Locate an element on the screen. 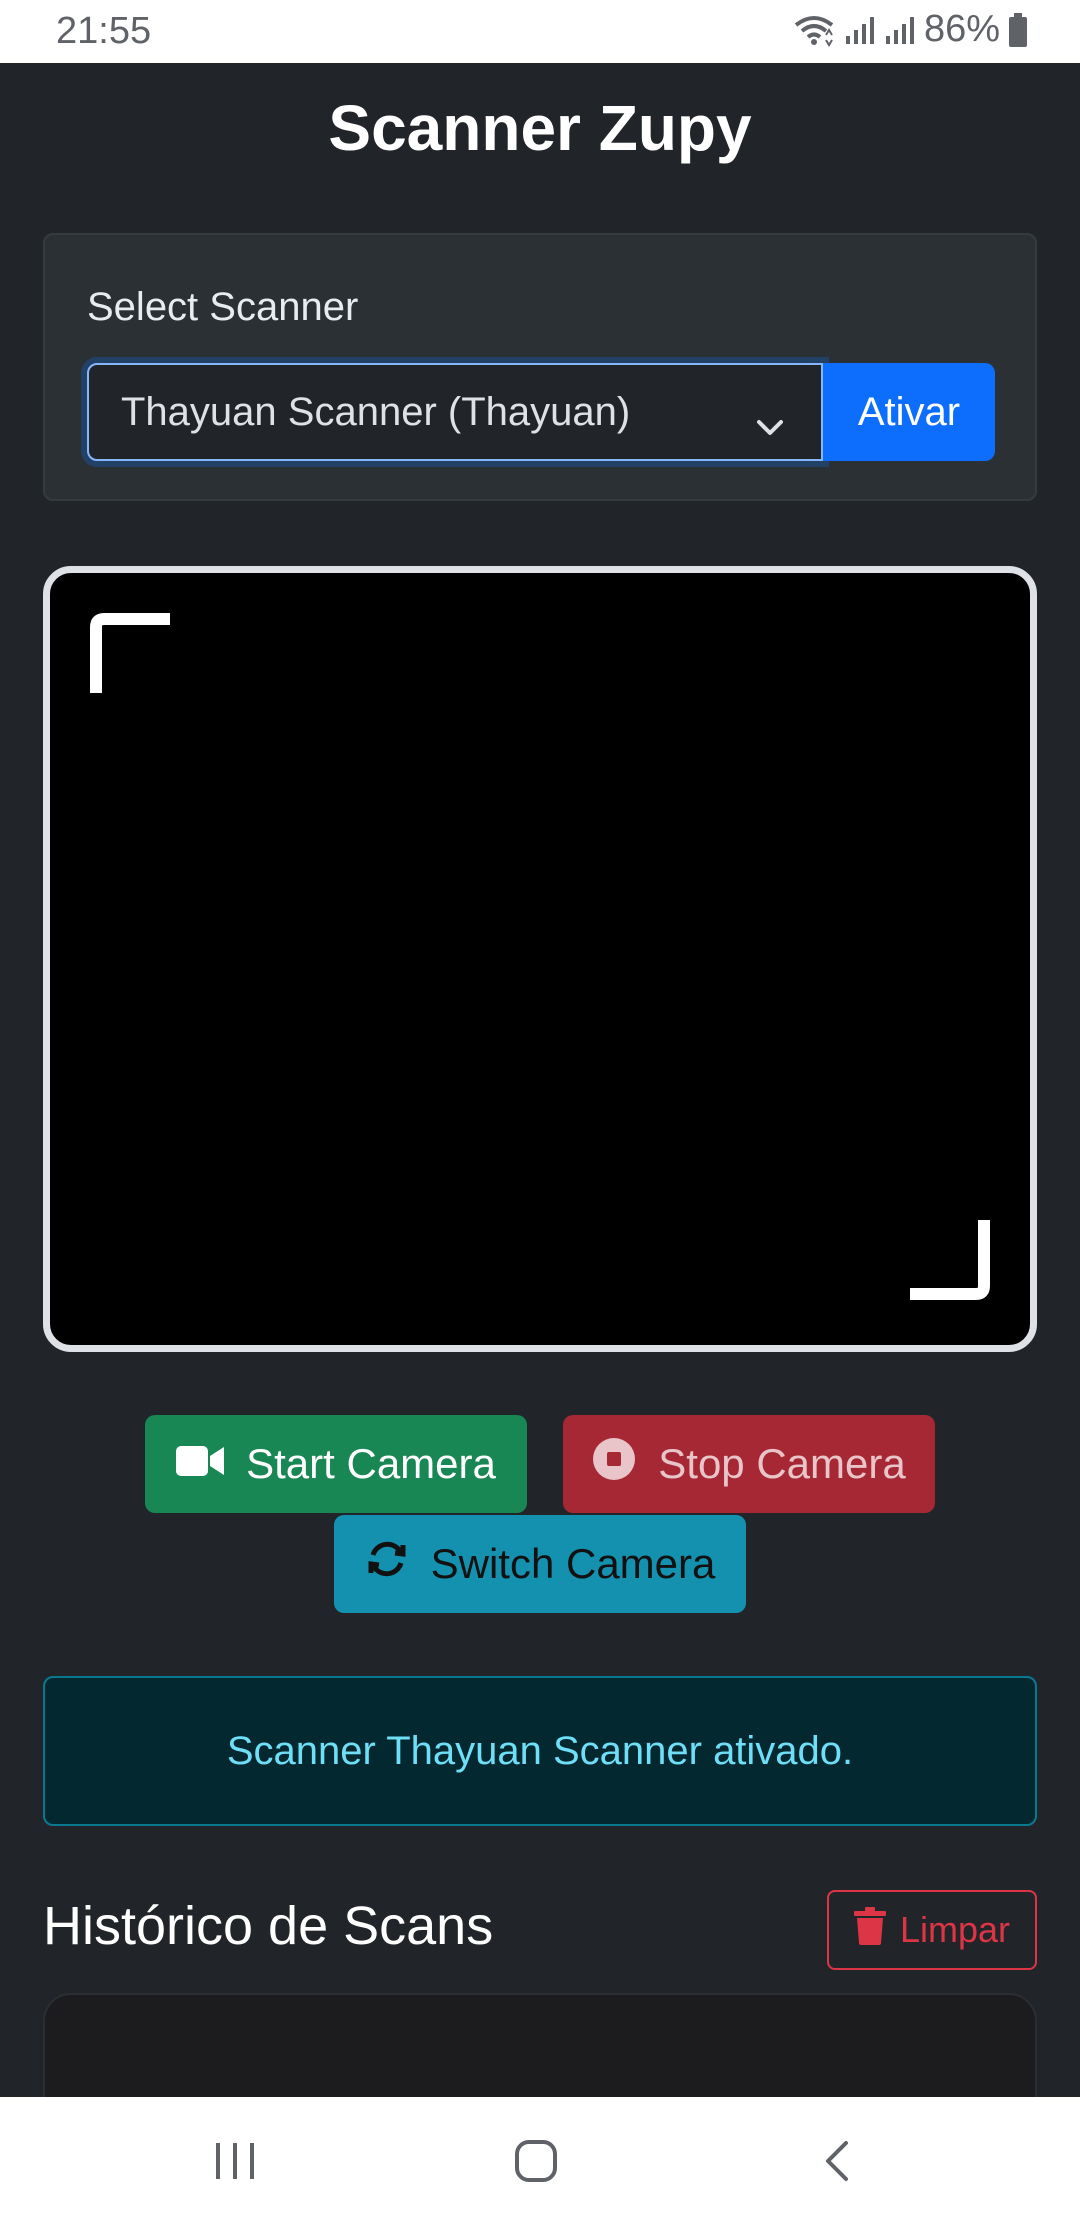 This screenshot has width=1080, height=2220. system-nav-bar is located at coordinates (540, 2158).